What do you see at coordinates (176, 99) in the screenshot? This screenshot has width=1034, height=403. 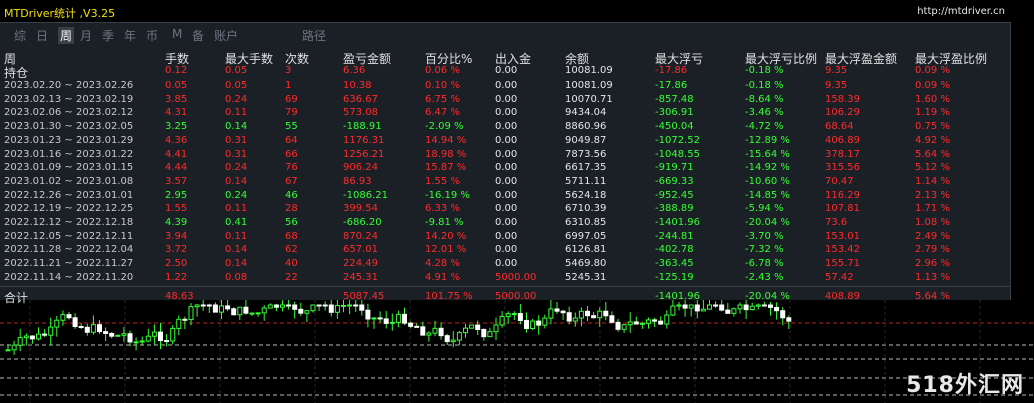 I see `table-cell: 3.85` at bounding box center [176, 99].